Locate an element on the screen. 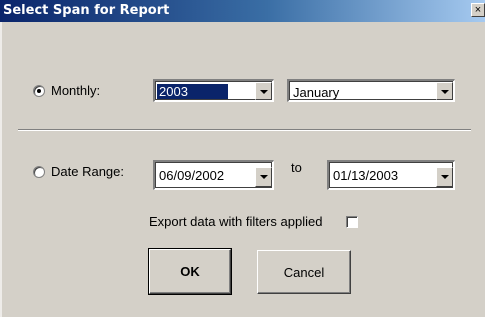 The image size is (485, 317). export-filters-label: Export data with filters applied is located at coordinates (236, 221).